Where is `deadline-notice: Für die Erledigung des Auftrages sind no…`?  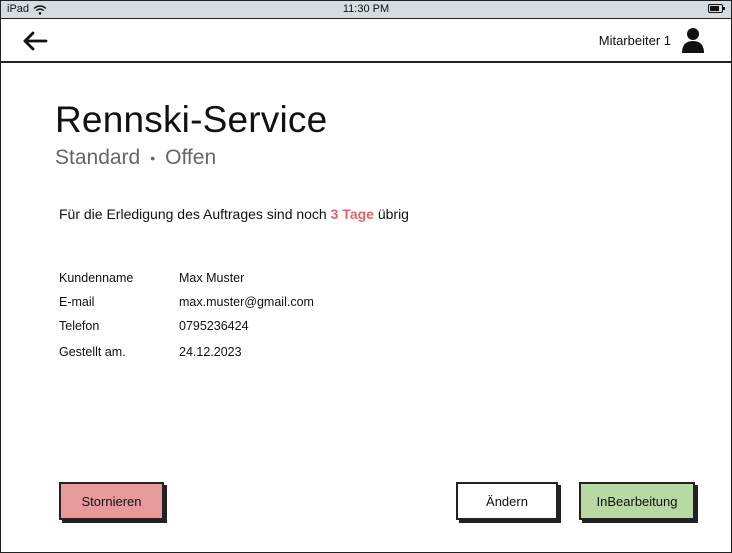
deadline-notice: Für die Erledigung des Auftrages sind no… is located at coordinates (234, 214).